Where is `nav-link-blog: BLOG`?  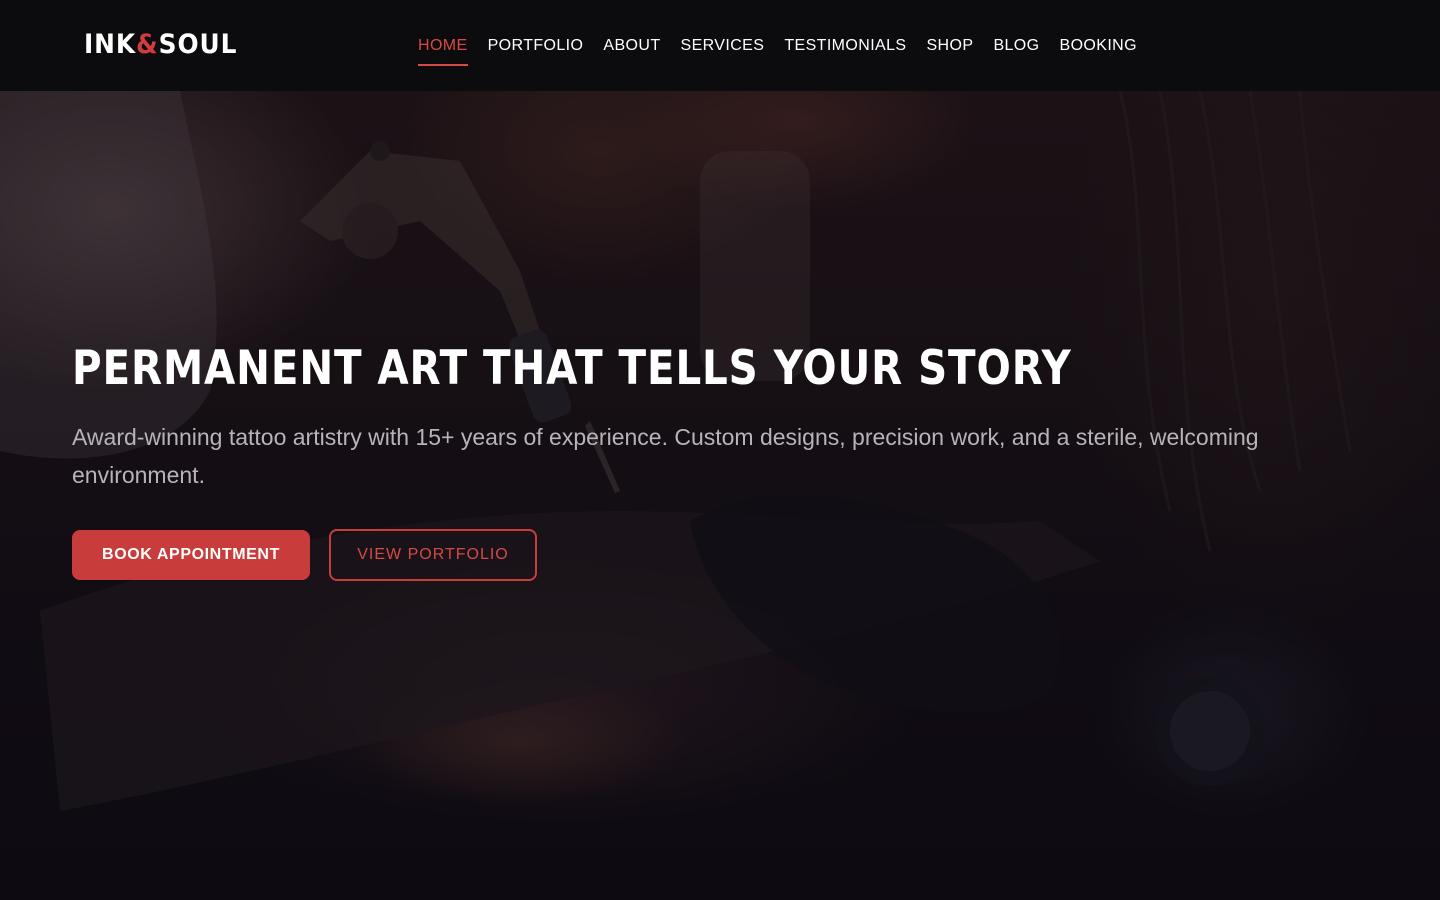 nav-link-blog: BLOG is located at coordinates (1016, 46).